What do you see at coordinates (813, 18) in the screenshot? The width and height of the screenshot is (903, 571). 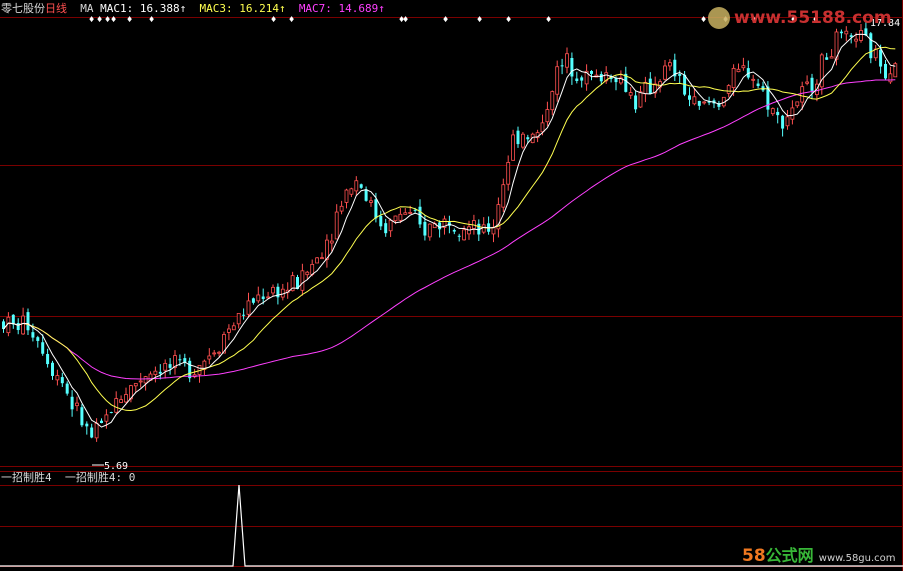 I see `top-watermark-text: www.55188.com` at bounding box center [813, 18].